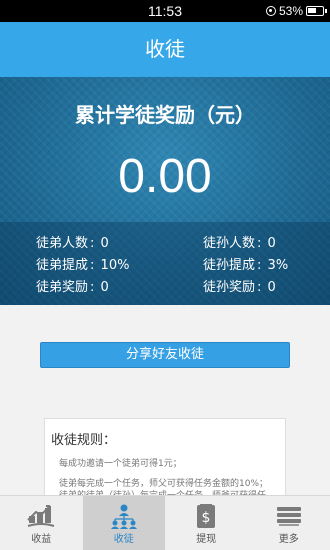  What do you see at coordinates (239, 243) in the screenshot?
I see `stat-grand-apprentice-count: 徒孙人数: 0` at bounding box center [239, 243].